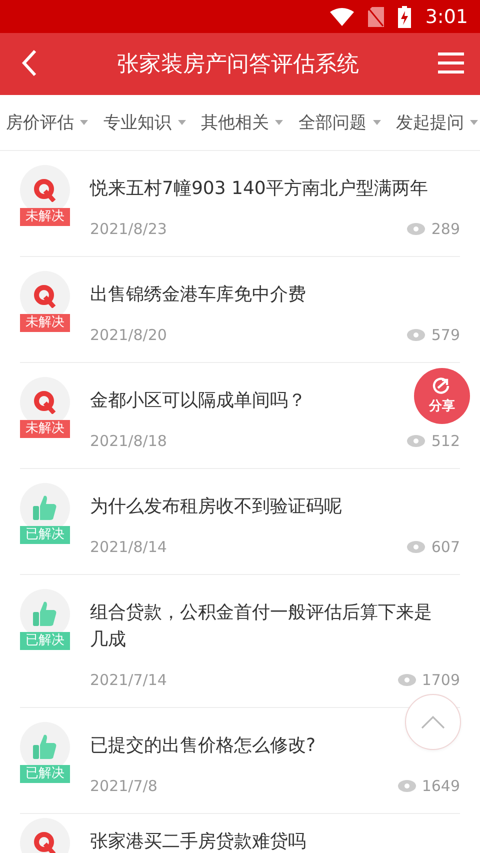  What do you see at coordinates (437, 122) in the screenshot?
I see `filter-tab: 发起提问` at bounding box center [437, 122].